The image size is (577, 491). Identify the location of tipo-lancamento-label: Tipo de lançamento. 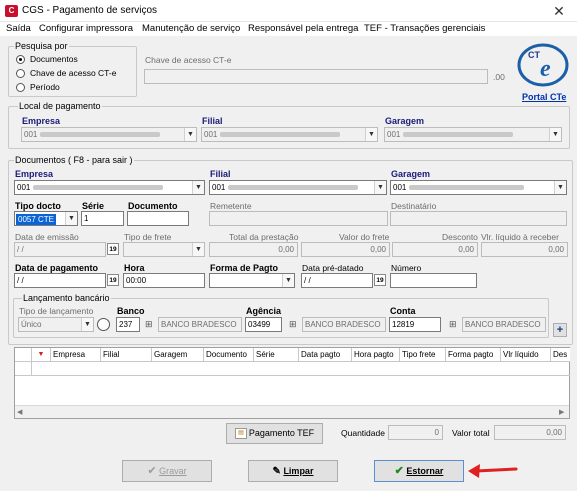
(56, 311).